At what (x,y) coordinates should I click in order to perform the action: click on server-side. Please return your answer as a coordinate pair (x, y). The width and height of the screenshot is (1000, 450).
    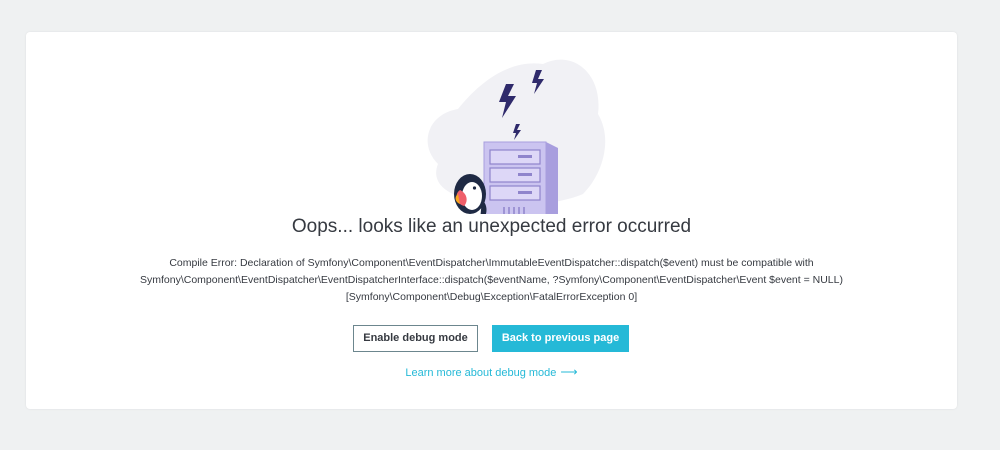
    Looking at the image, I should click on (552, 178).